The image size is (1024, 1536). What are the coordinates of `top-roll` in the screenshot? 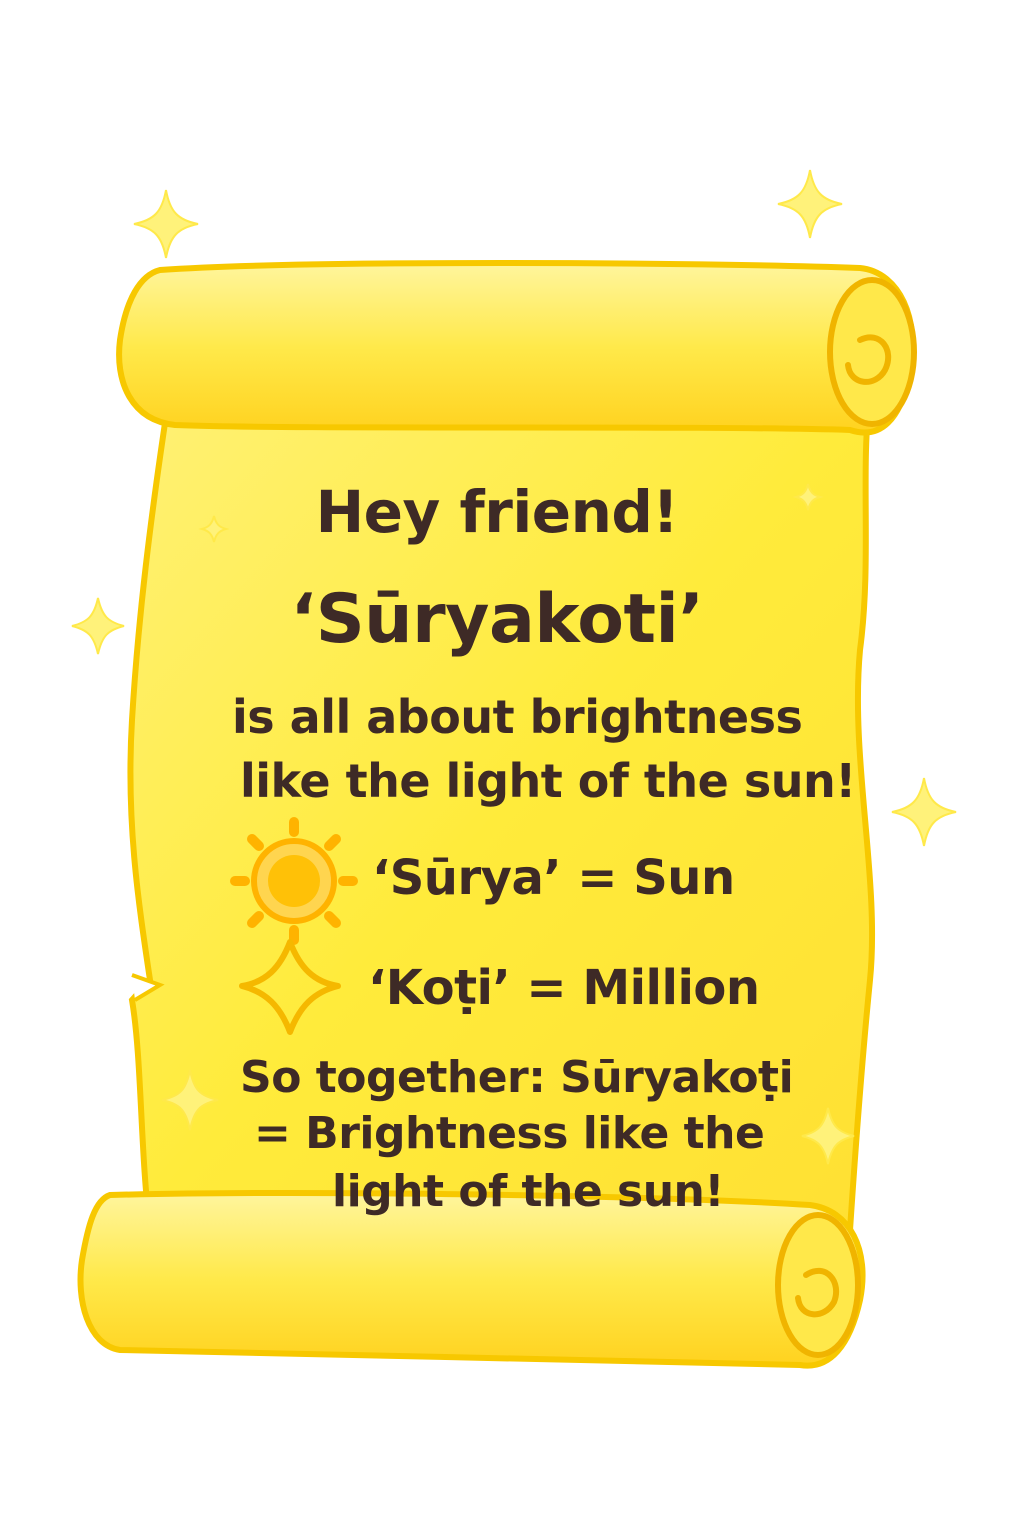 It's located at (516, 348).